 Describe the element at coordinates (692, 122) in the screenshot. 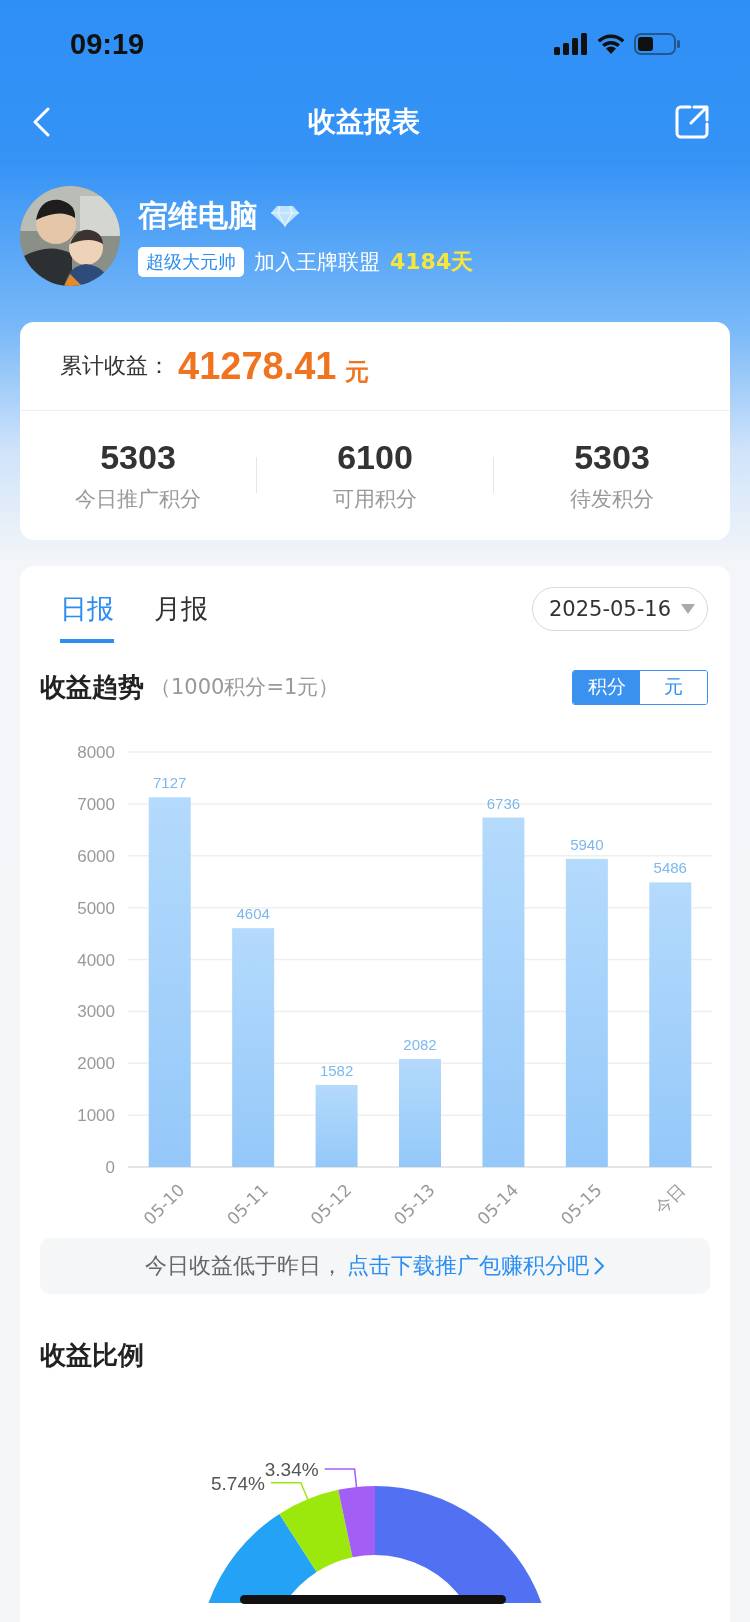

I see `share-icon` at that location.